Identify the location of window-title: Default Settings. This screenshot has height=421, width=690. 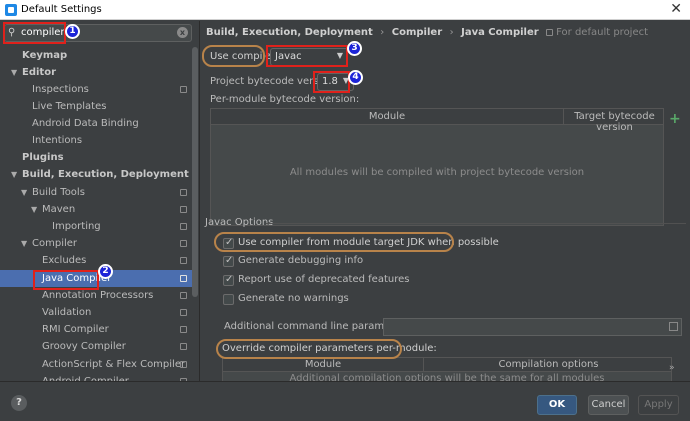
(61, 9).